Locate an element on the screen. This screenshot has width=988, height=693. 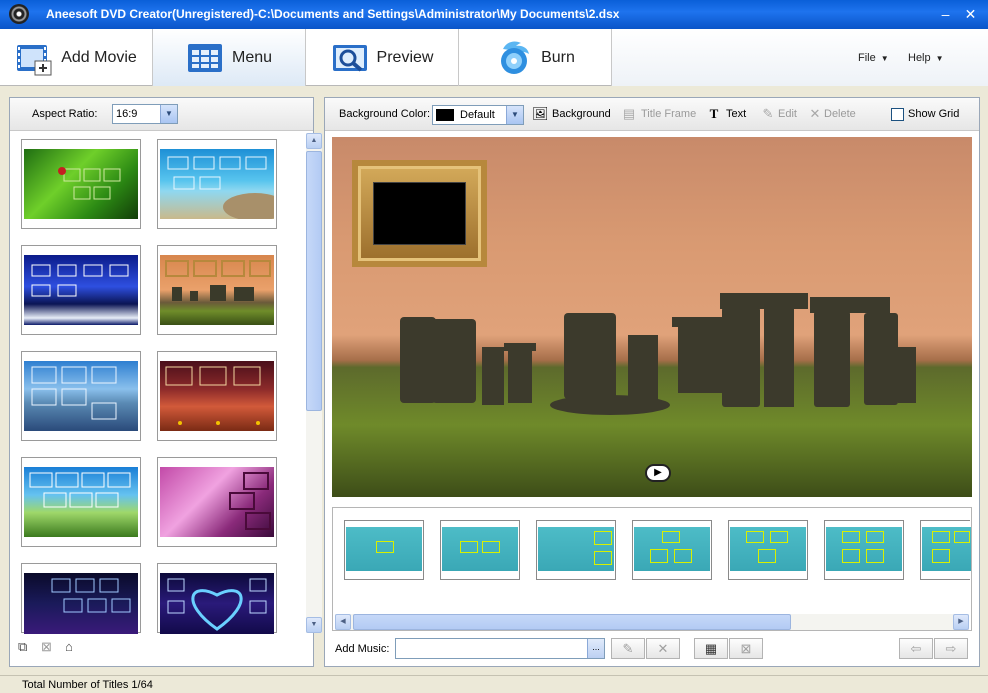
close-button: ✕ is located at coordinates (970, 14).